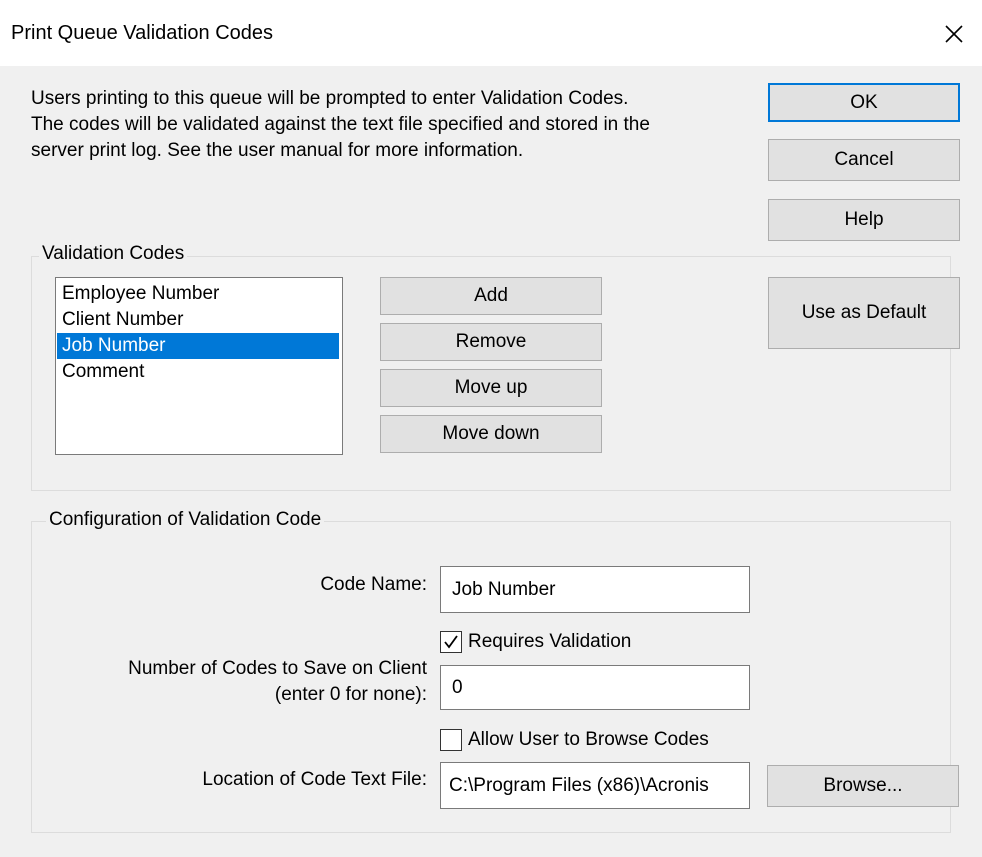 The width and height of the screenshot is (982, 857). I want to click on configuration-group-label: Configuration of Validation Code, so click(185, 520).